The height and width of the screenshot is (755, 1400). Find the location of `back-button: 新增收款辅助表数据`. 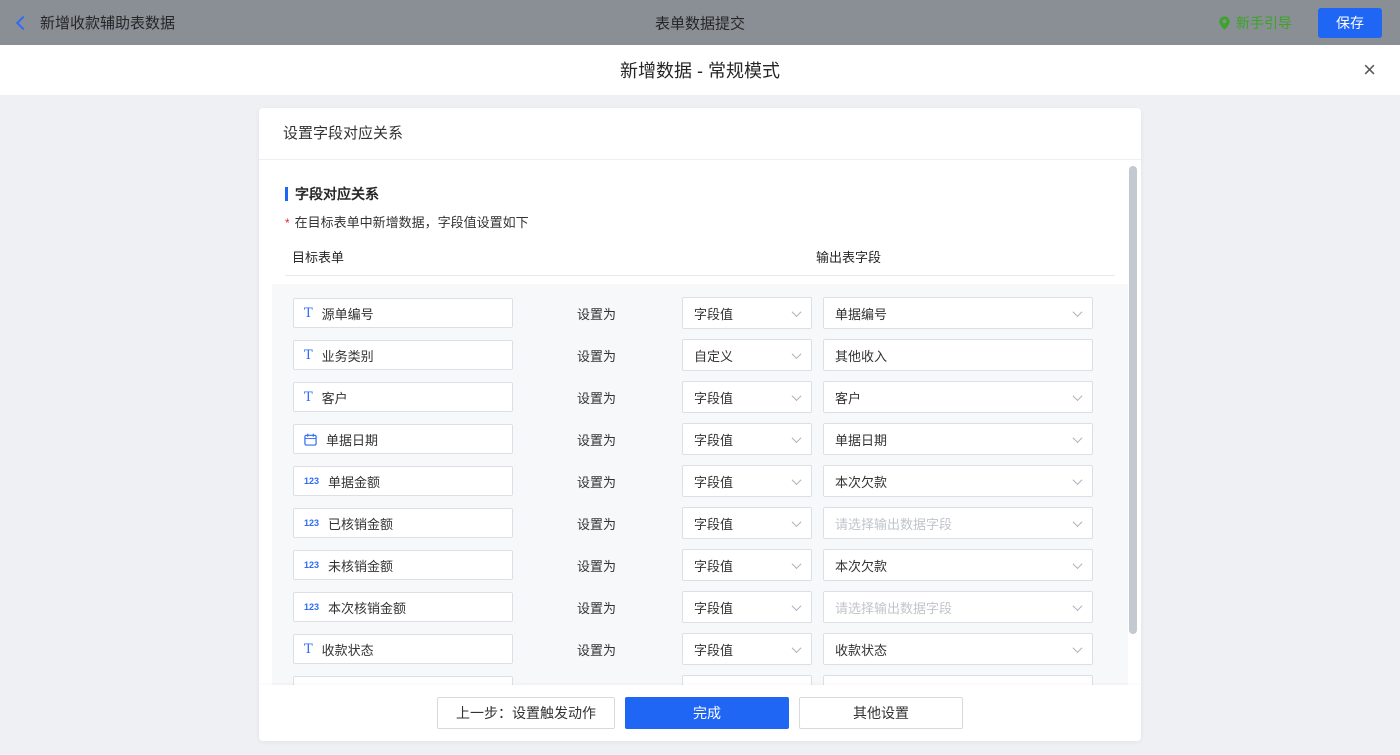

back-button: 新增收款辅助表数据 is located at coordinates (95, 22).